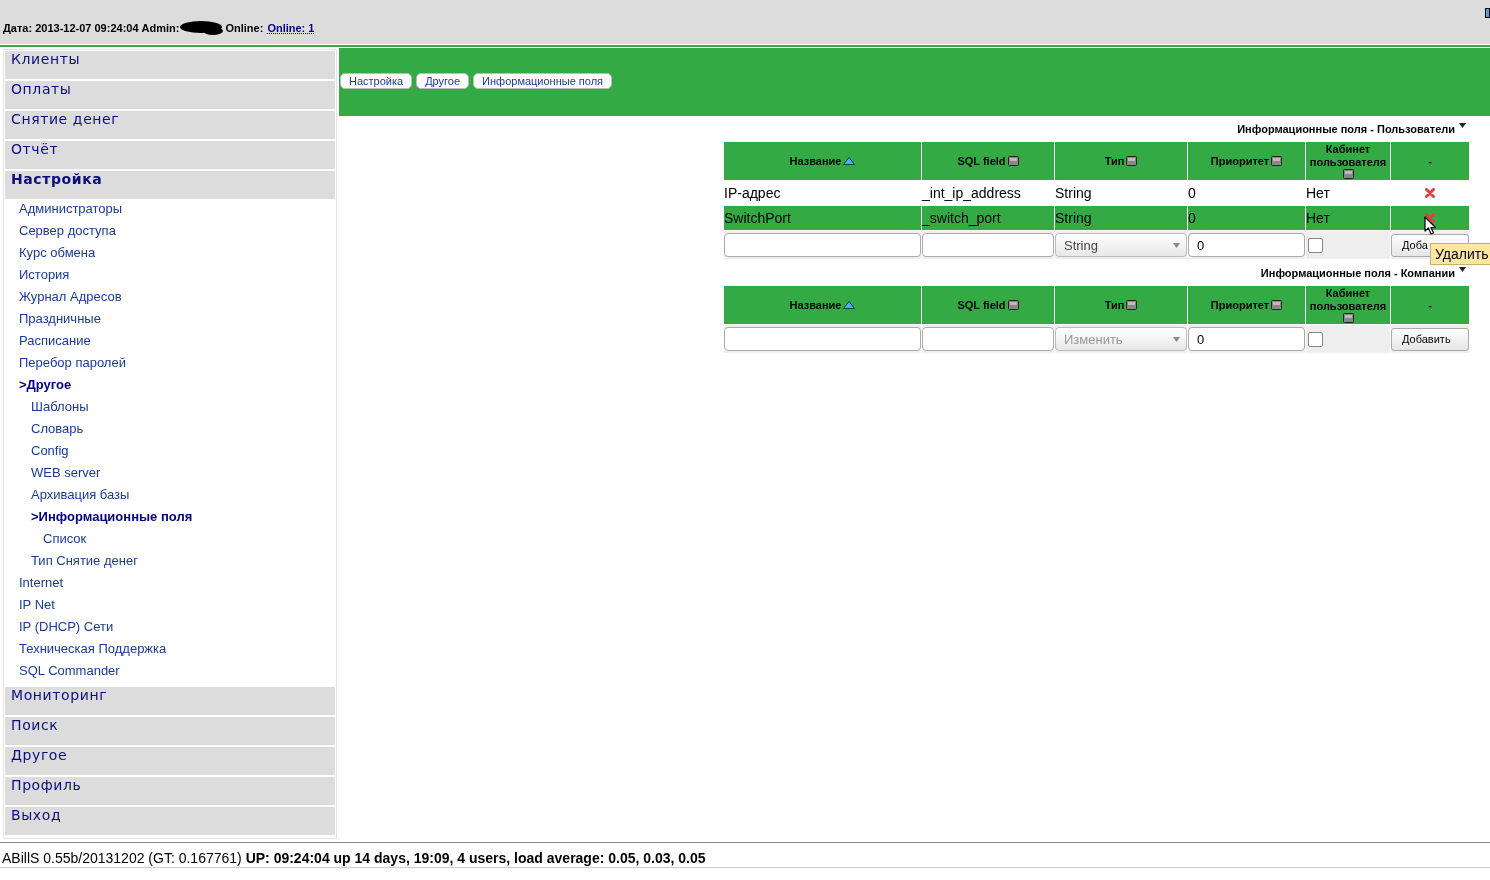 The width and height of the screenshot is (1490, 880). What do you see at coordinates (170, 155) in the screenshot?
I see `menu-item: Отчёт` at bounding box center [170, 155].